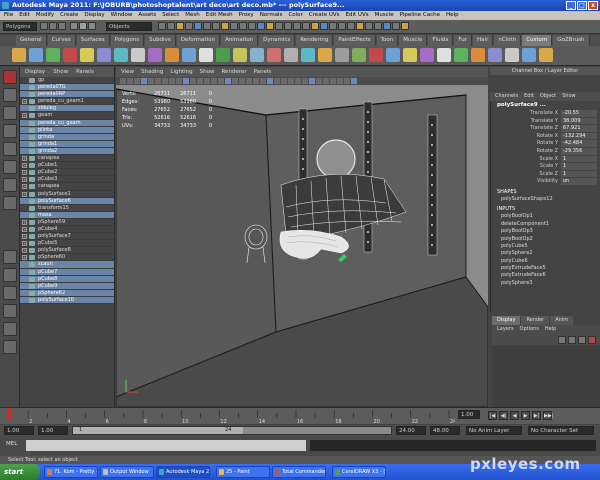  What do you see at coordinates (582, 5) in the screenshot?
I see `maximize-button: □` at bounding box center [582, 5].